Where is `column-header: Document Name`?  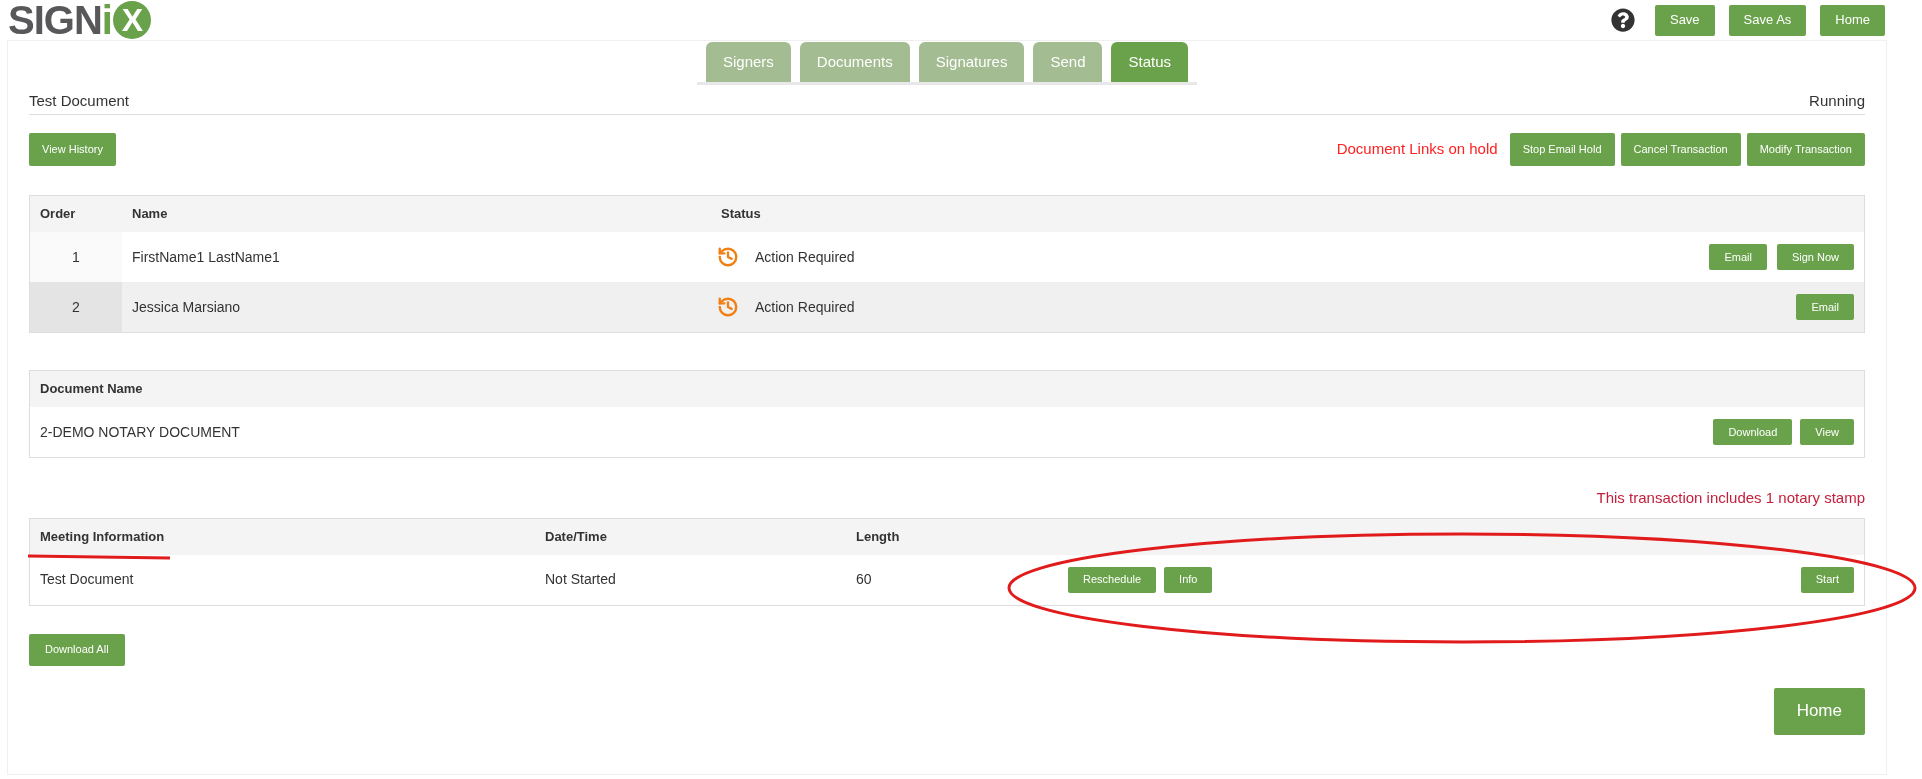
column-header: Document Name is located at coordinates (91, 389).